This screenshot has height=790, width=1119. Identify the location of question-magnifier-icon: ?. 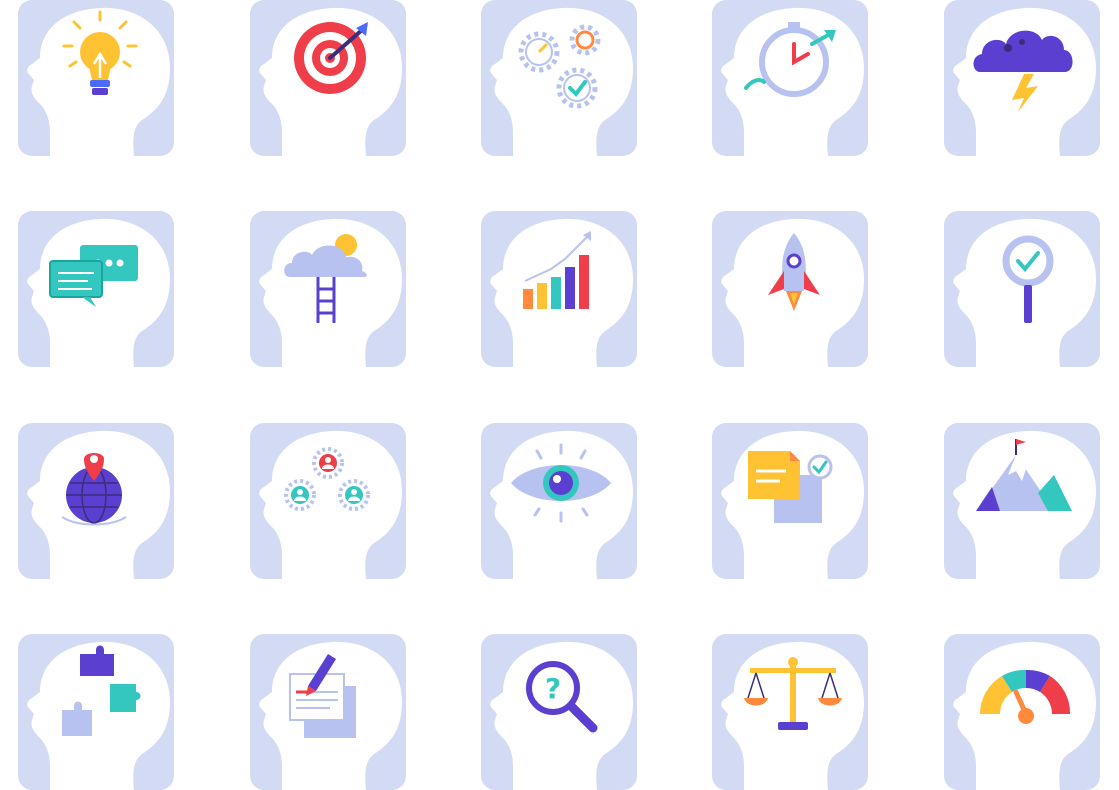
(559, 712).